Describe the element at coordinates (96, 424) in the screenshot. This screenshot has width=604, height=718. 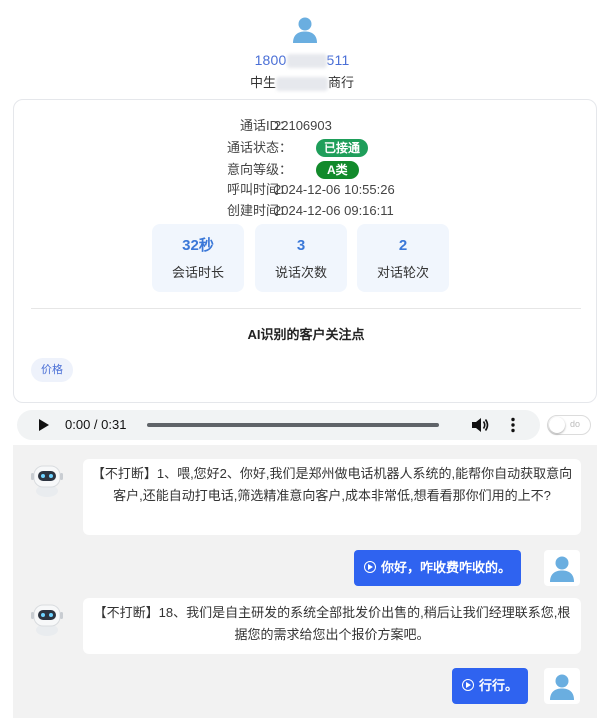
I see `playback-time: 0:00 / 0:31` at that location.